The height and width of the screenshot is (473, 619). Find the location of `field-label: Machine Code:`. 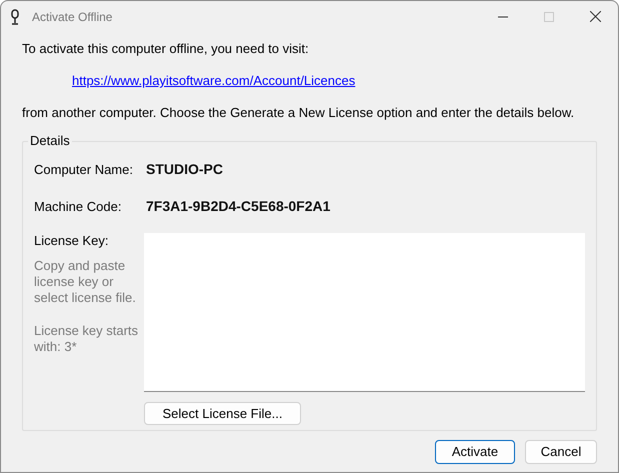

field-label: Machine Code: is located at coordinates (78, 207).